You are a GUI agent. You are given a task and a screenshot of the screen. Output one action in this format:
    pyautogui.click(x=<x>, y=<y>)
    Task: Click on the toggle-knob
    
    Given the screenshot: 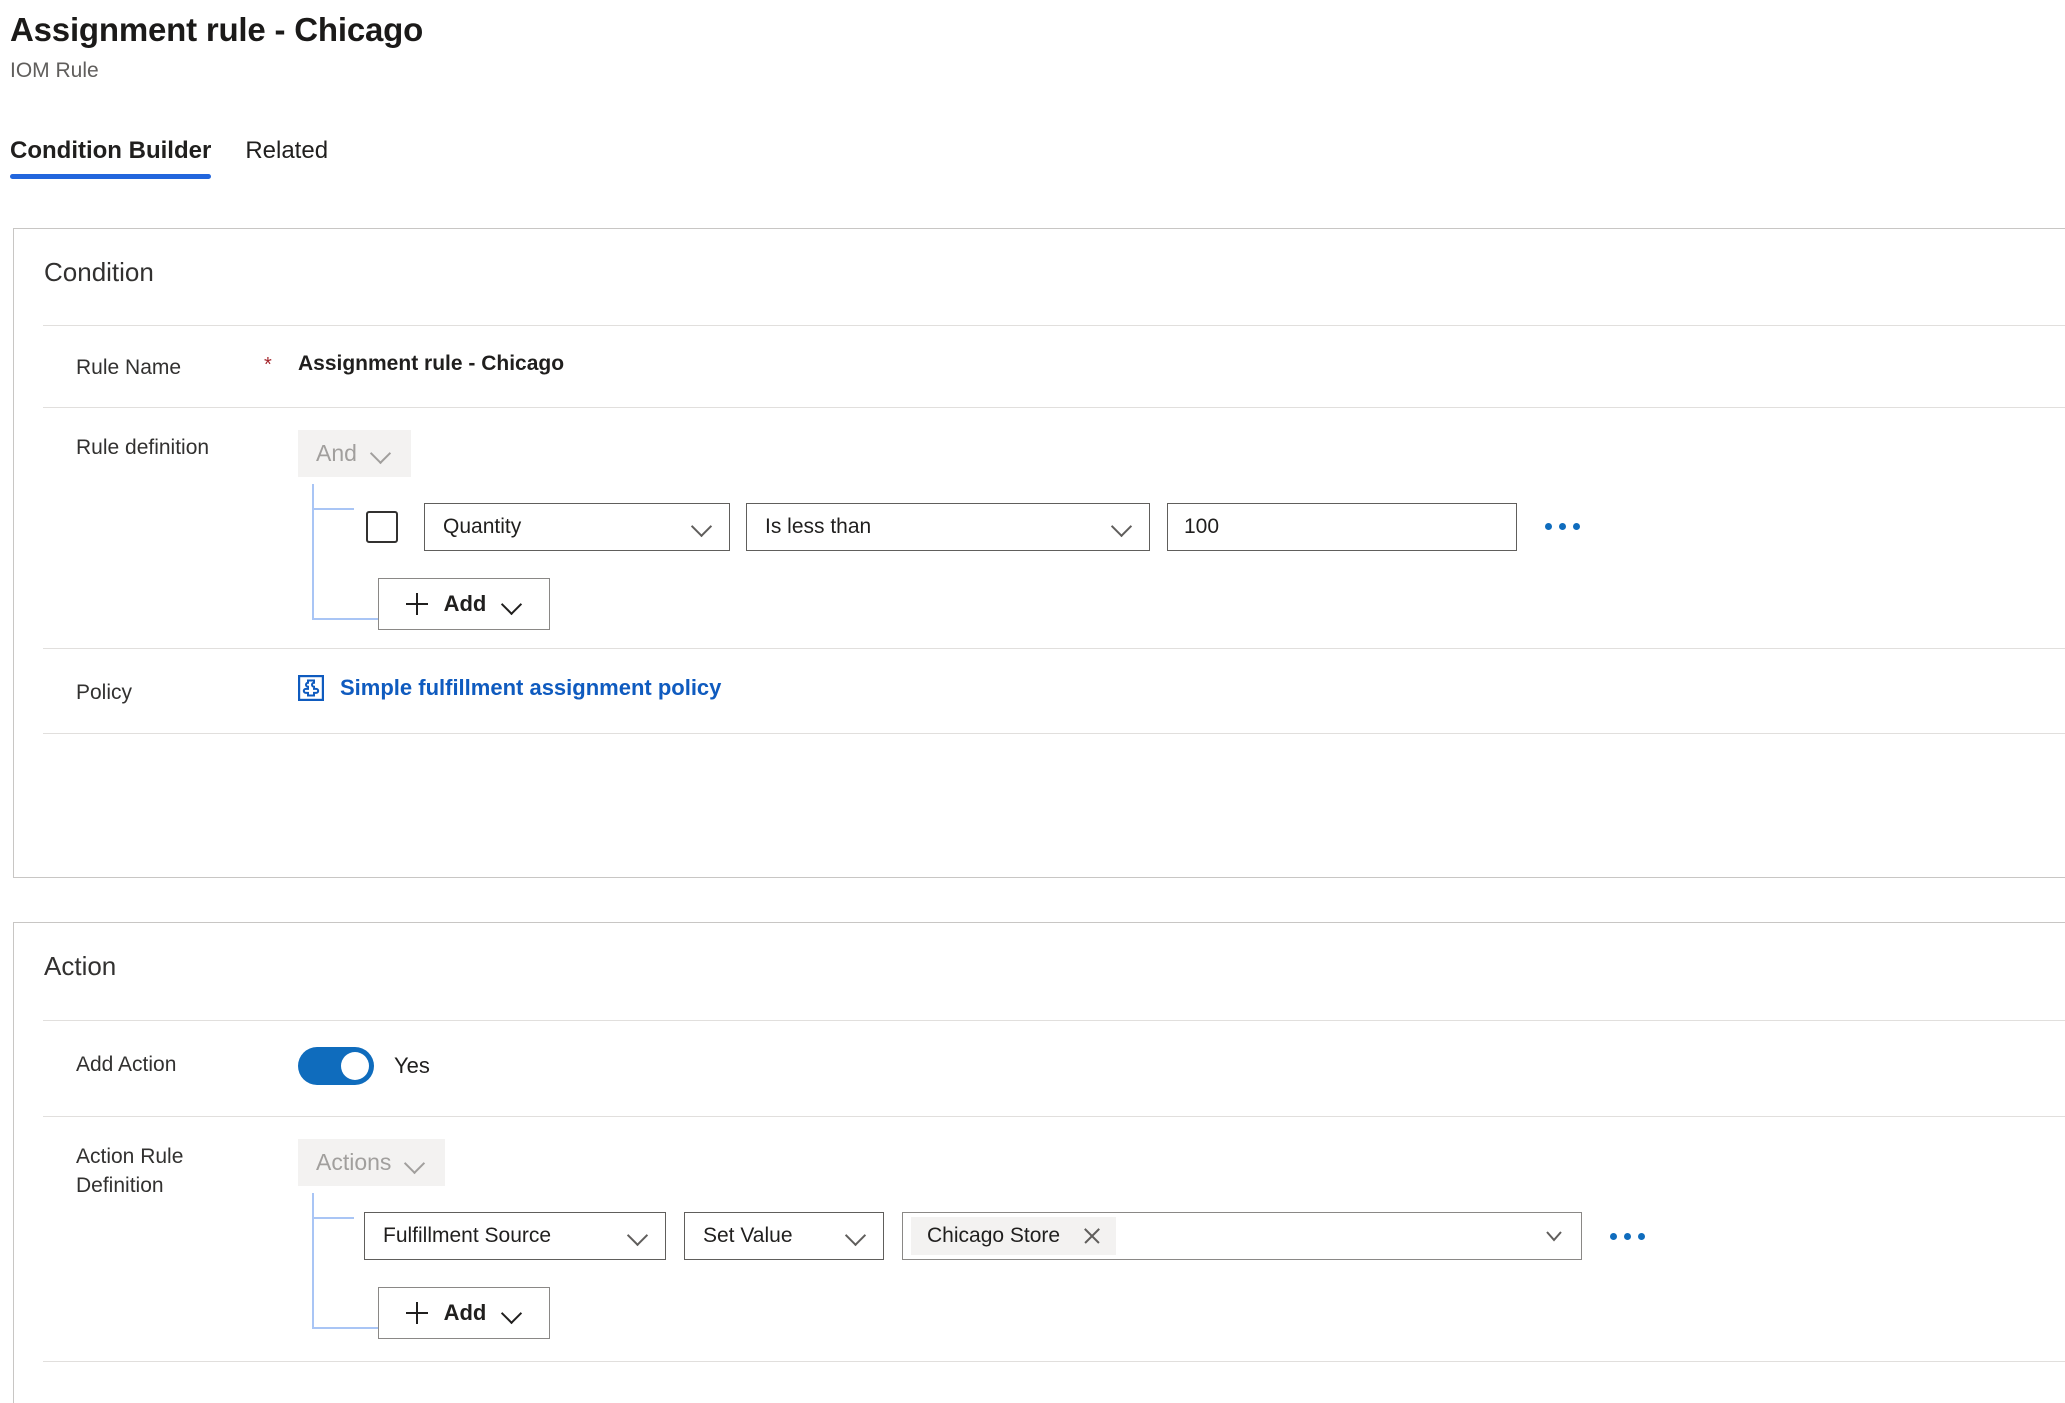 What is the action you would take?
    pyautogui.click(x=355, y=1066)
    